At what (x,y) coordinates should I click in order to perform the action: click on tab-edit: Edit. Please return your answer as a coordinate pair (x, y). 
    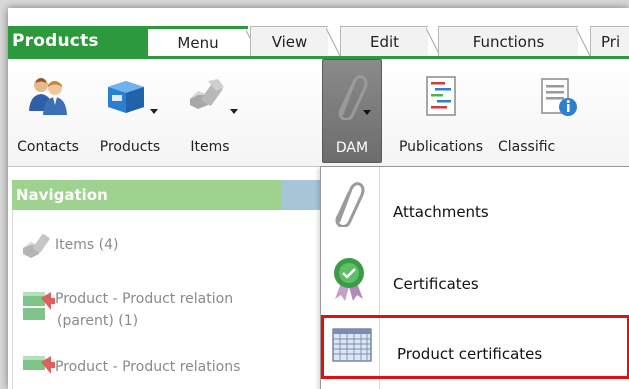
    Looking at the image, I should click on (390, 42).